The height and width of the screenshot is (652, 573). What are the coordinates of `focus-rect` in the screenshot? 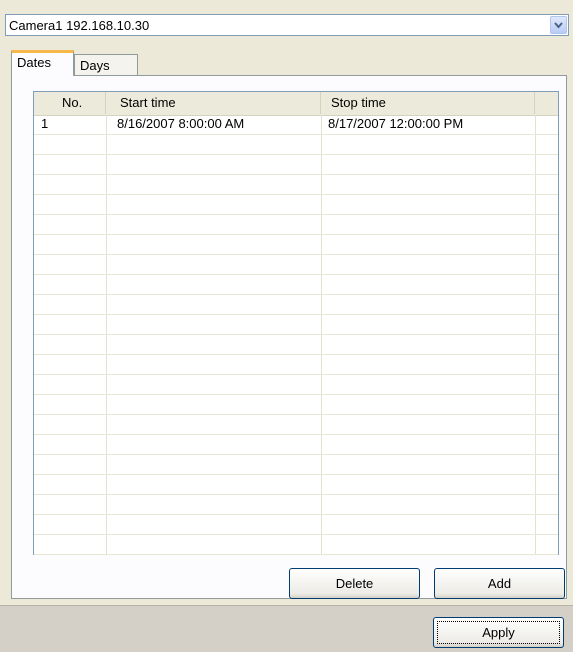 It's located at (498, 632).